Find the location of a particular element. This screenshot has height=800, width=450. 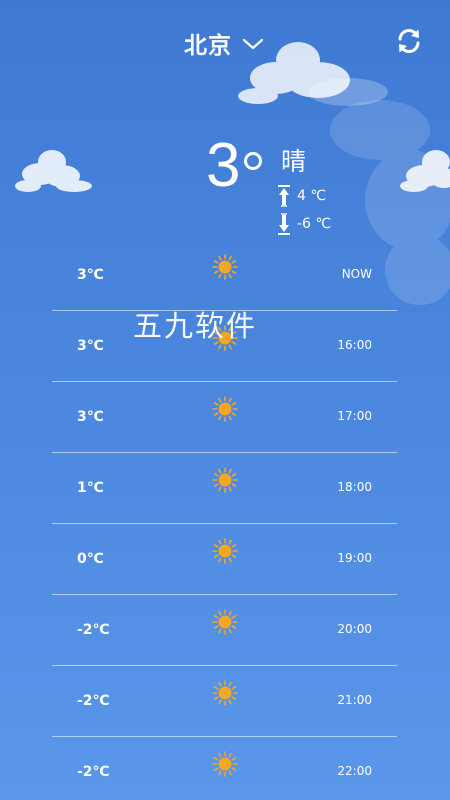

hourly-row: 3℃ NOW is located at coordinates (224, 275).